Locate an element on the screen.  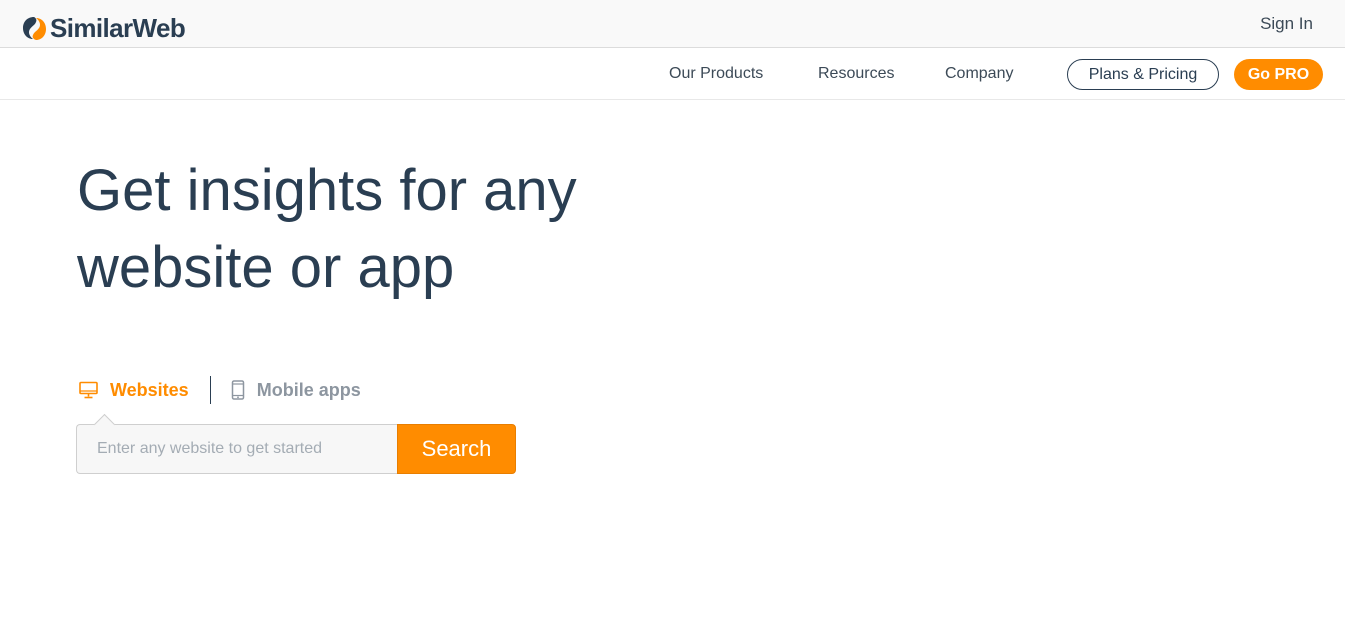
nav-company: Company is located at coordinates (979, 74).